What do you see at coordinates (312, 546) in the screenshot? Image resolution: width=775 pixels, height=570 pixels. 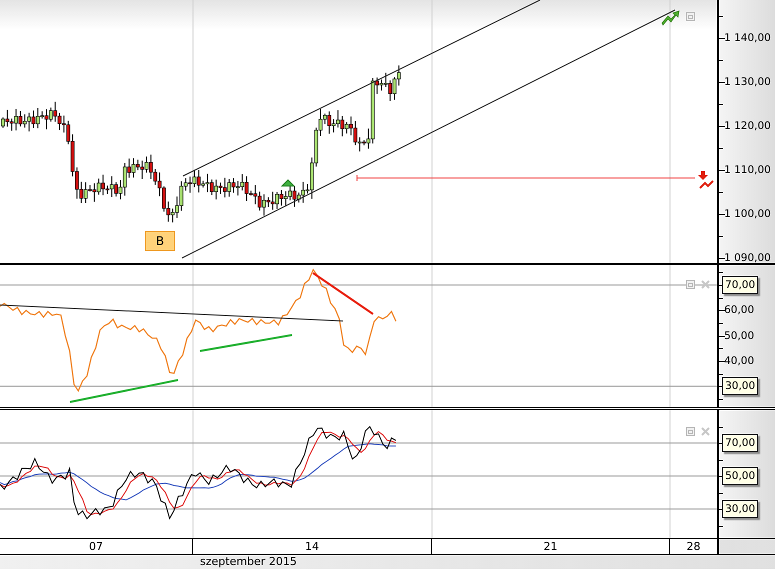 I see `date-label: 14` at bounding box center [312, 546].